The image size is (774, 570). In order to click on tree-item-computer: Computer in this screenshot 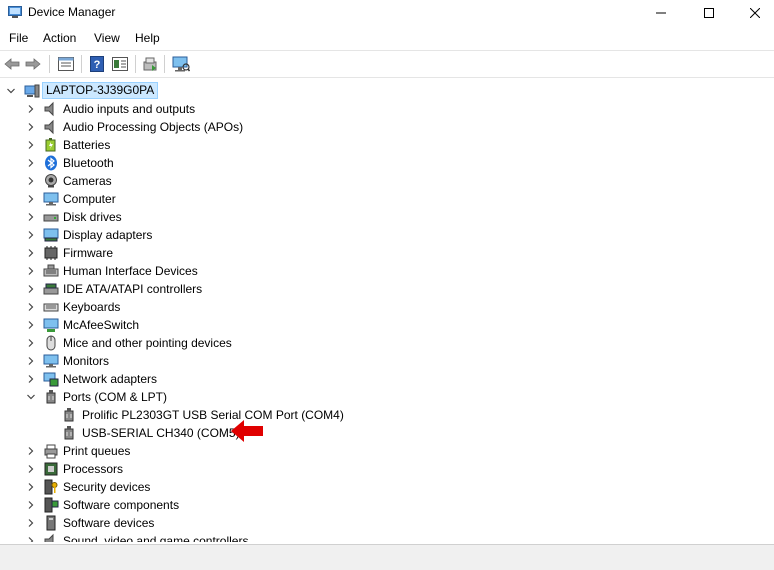, I will do `click(387, 199)`.